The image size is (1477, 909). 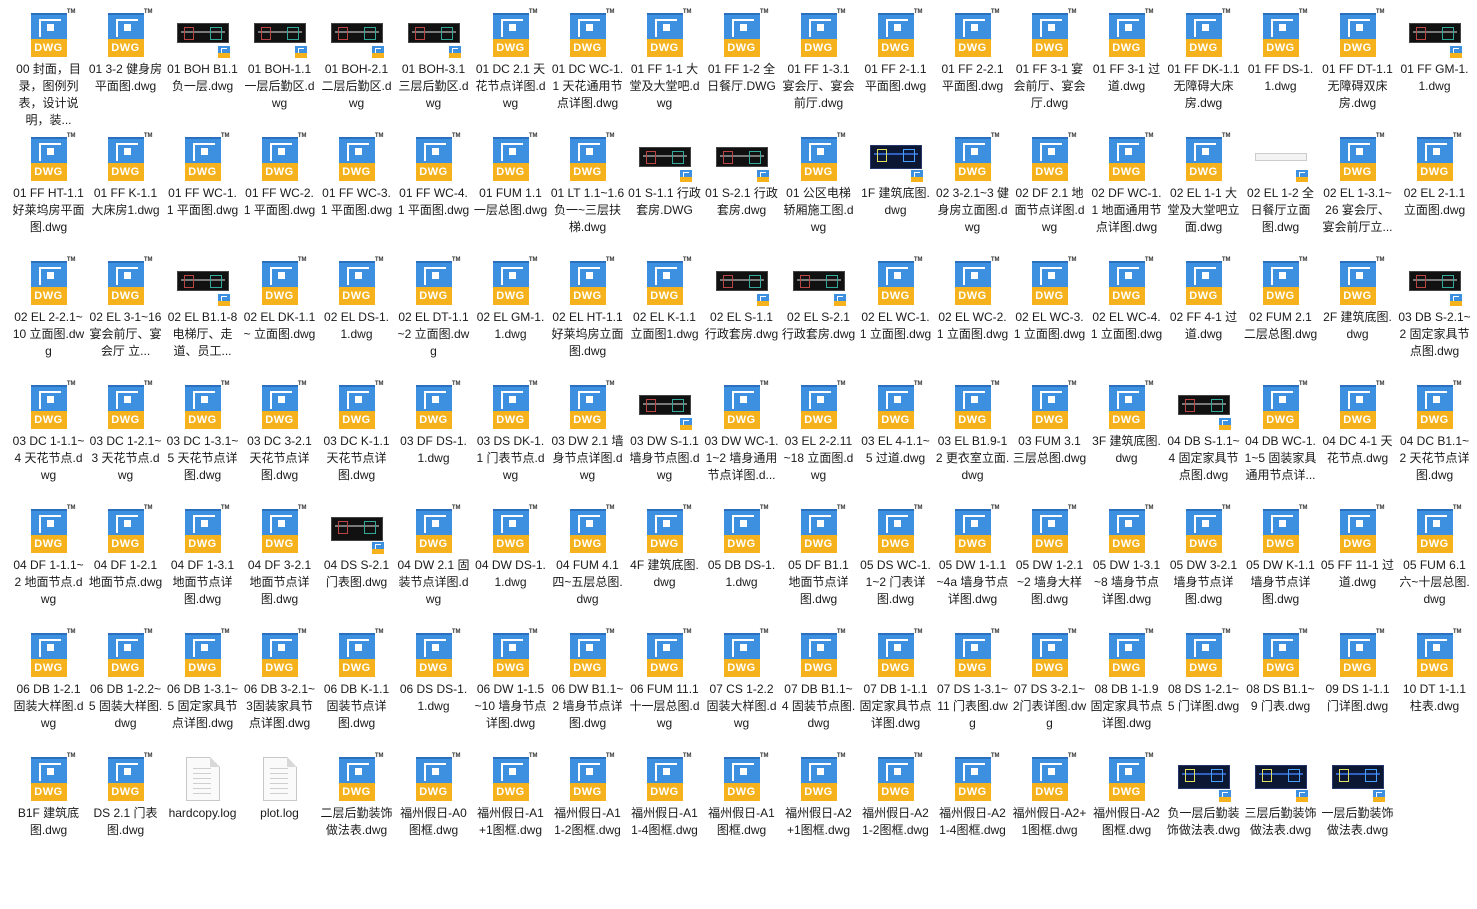 What do you see at coordinates (1357, 67) in the screenshot?
I see `file-item: DWG TM 01 FF DT-1.1 无障碍双床房.dwg` at bounding box center [1357, 67].